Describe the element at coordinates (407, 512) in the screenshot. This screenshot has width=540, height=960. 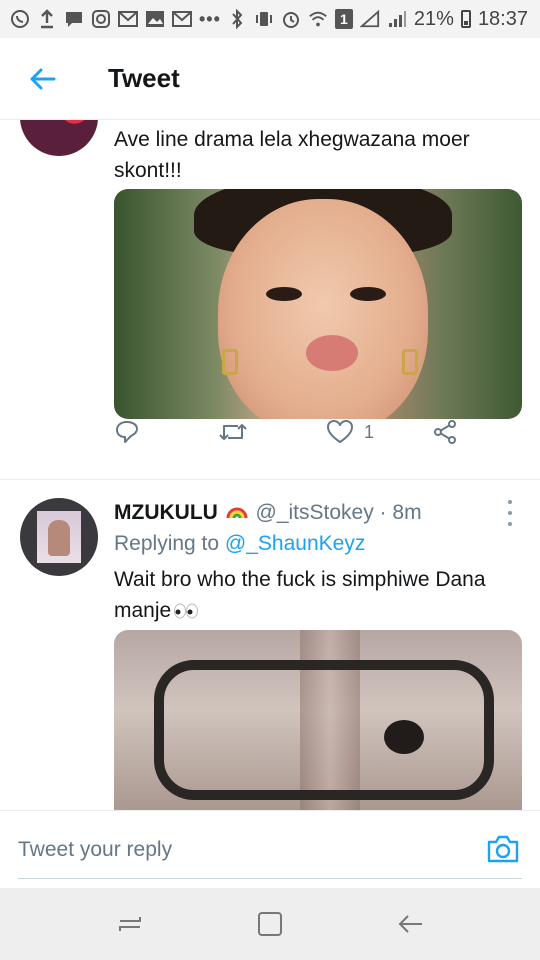
I see `tweet-time: 8m` at that location.